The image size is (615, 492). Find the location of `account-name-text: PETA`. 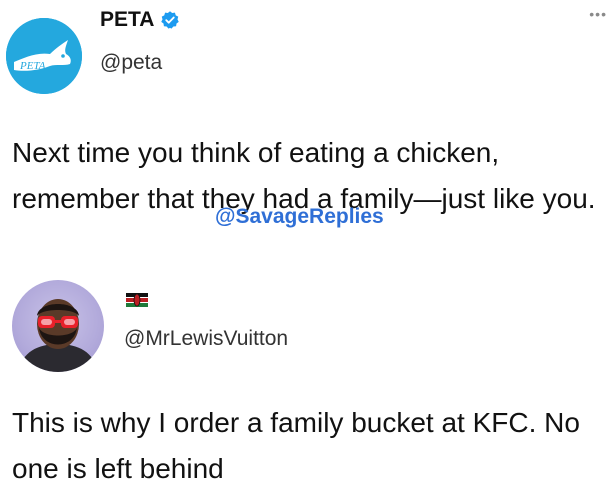

account-name-text: PETA is located at coordinates (127, 19).